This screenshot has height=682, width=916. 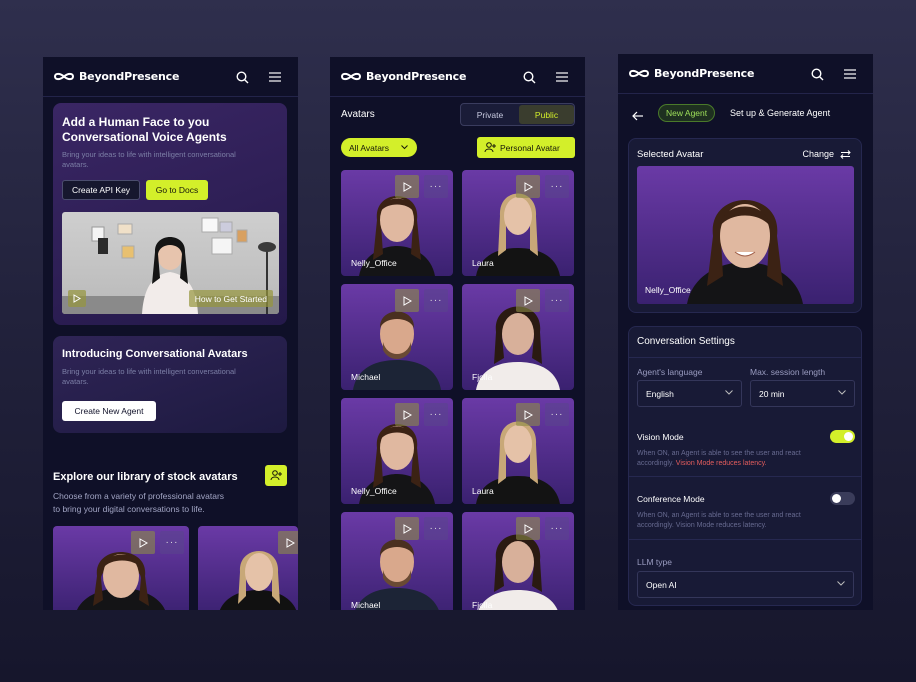 I want to click on hero-sub-line2: avatars., so click(x=75, y=164).